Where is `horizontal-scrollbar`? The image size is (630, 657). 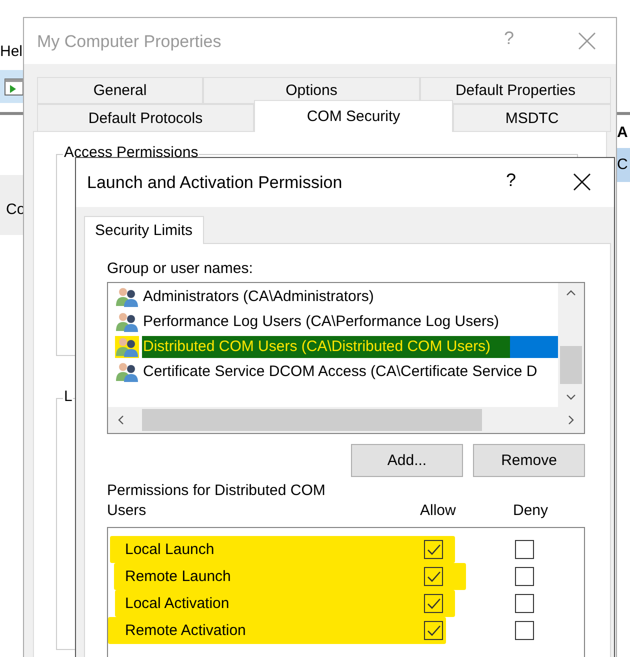 horizontal-scrollbar is located at coordinates (346, 420).